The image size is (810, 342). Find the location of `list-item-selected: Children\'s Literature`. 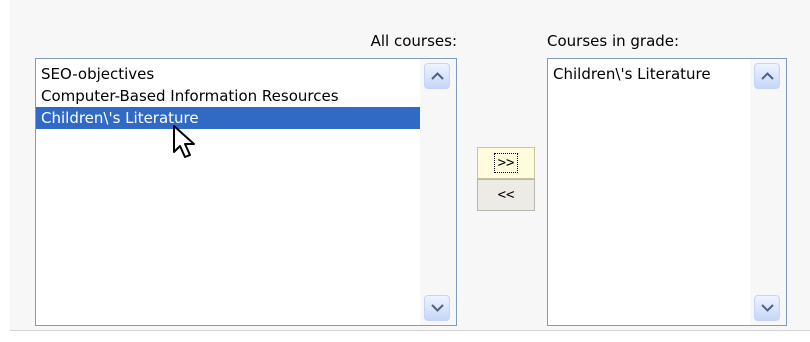

list-item-selected: Children\'s Literature is located at coordinates (228, 118).